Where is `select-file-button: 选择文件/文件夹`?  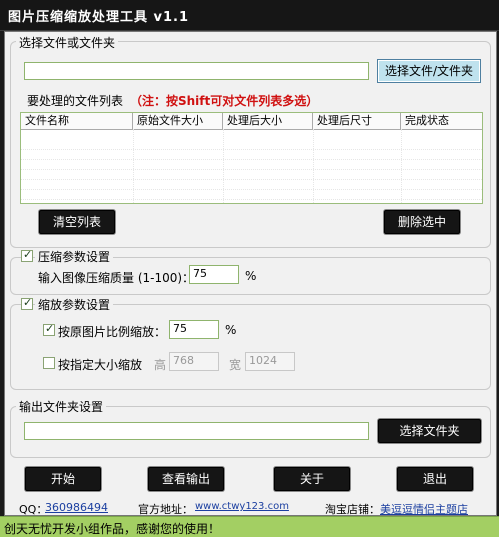
select-file-button: 选择文件/文件夹 is located at coordinates (429, 71).